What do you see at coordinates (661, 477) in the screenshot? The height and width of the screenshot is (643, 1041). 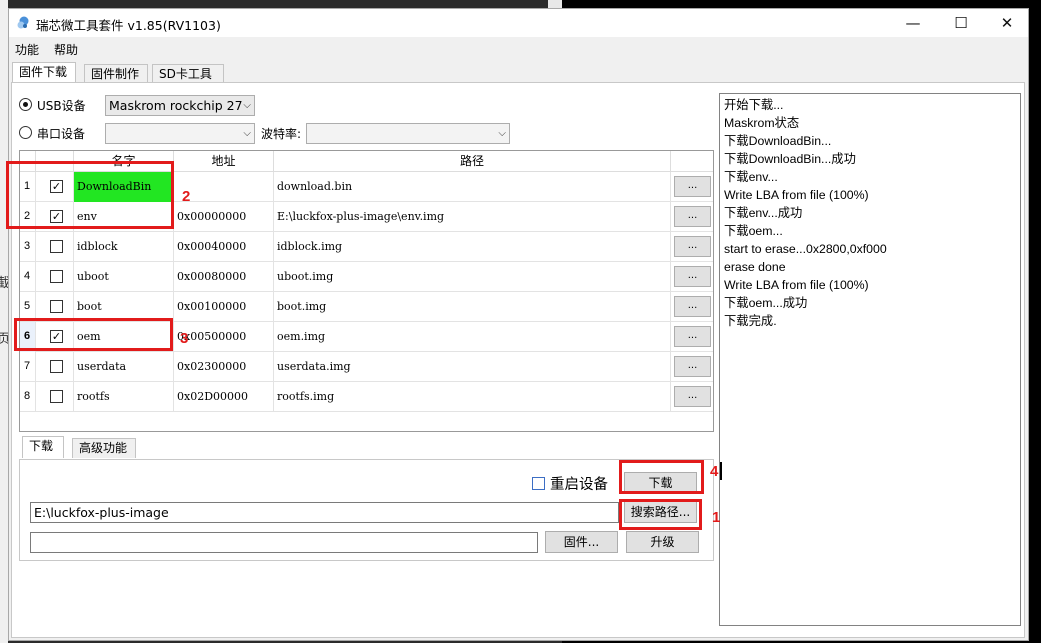 I see `annotation-box-download` at bounding box center [661, 477].